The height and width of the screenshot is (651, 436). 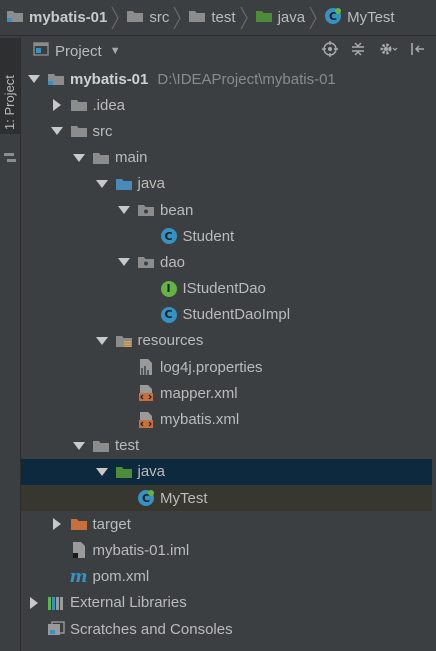 I want to click on project-tool-tab-label: 1: Project, so click(x=9, y=102).